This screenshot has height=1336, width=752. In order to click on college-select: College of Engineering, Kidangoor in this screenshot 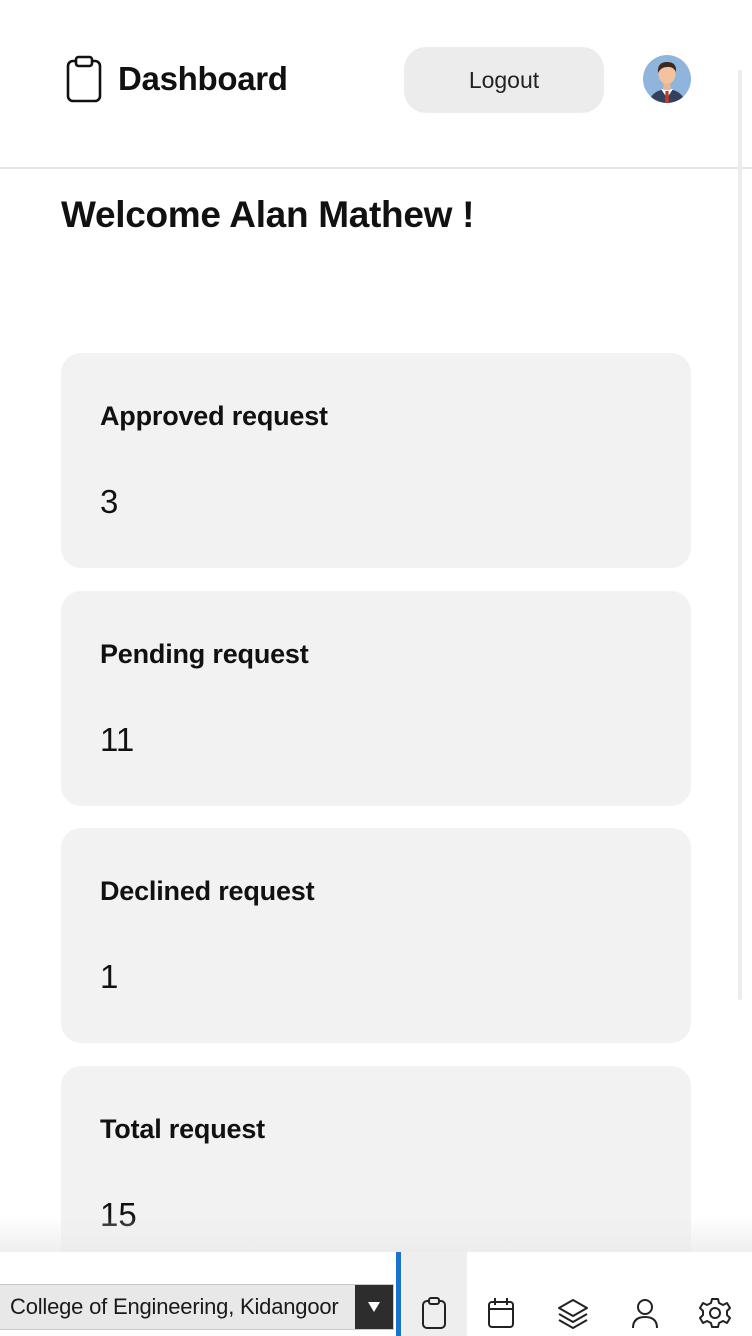, I will do `click(197, 1307)`.